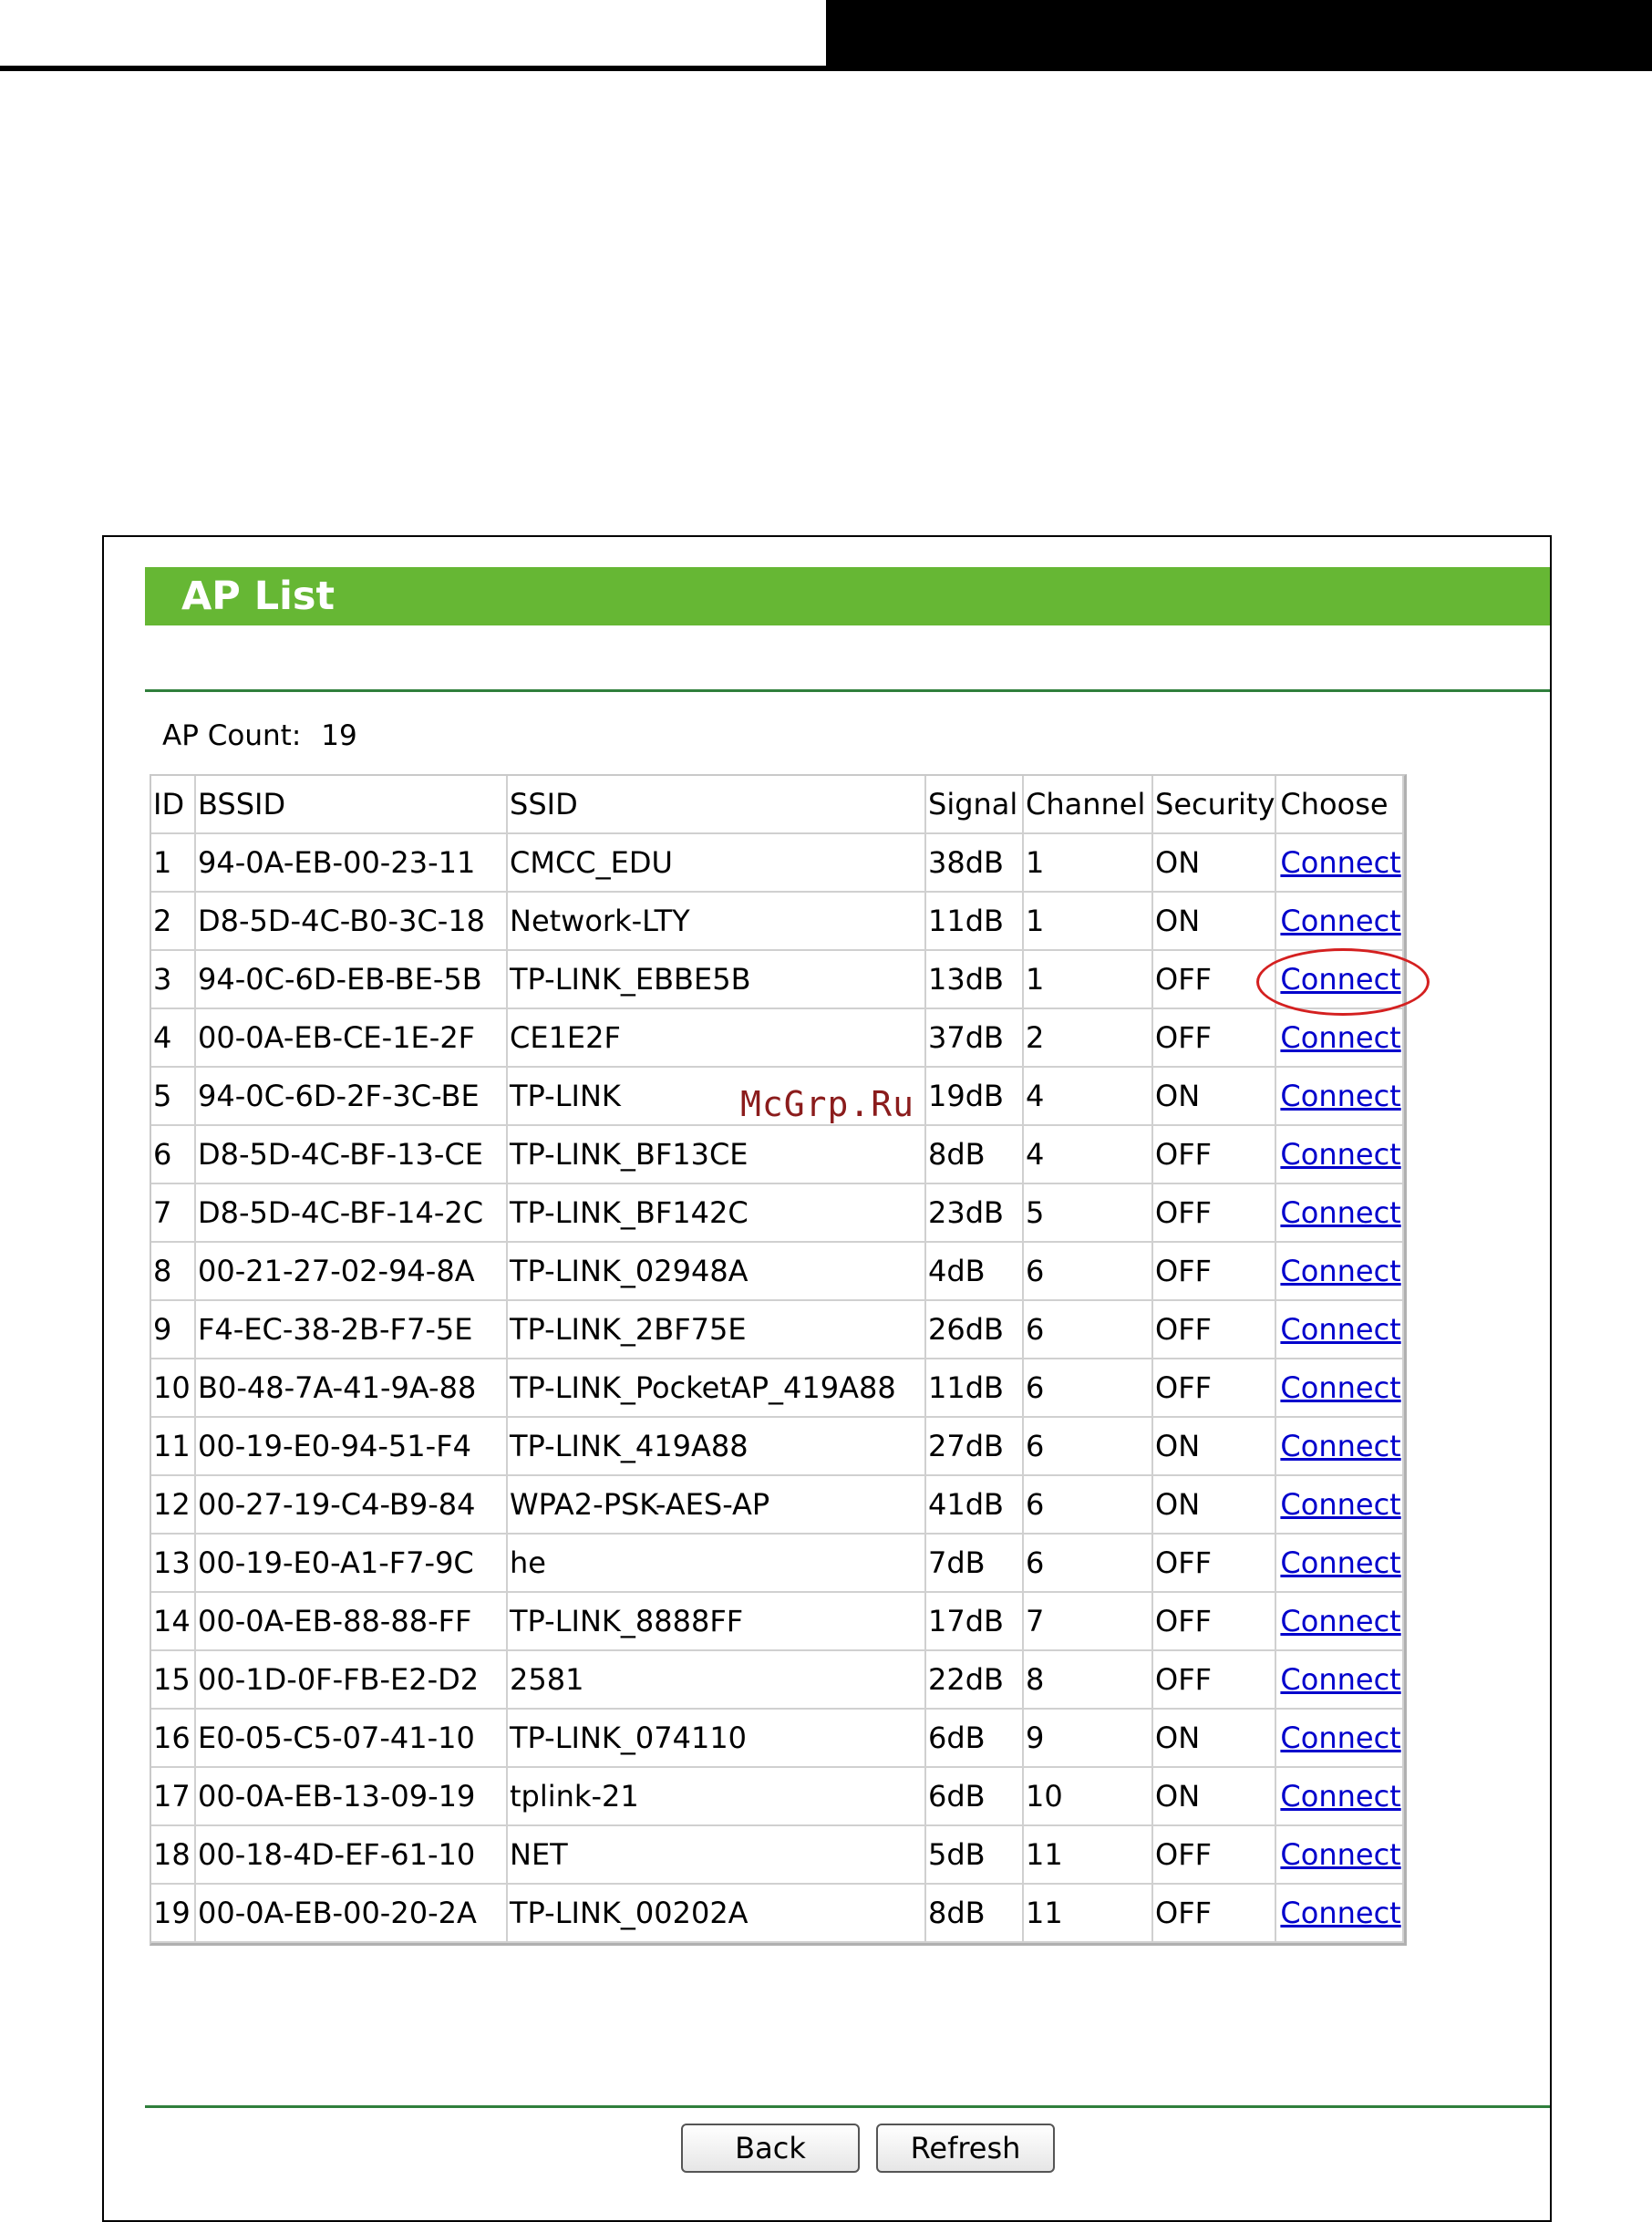  What do you see at coordinates (717, 1214) in the screenshot?
I see `row-ssid: TP-LINK_BF142C` at bounding box center [717, 1214].